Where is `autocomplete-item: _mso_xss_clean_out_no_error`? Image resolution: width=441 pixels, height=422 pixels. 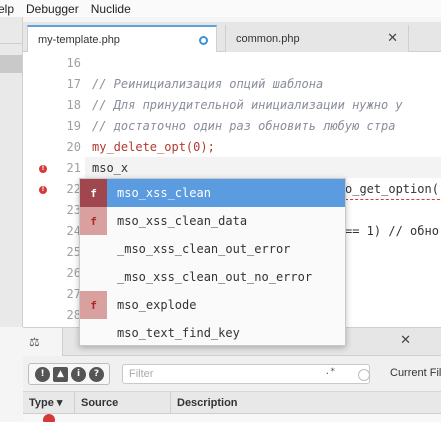
autocomplete-item: _mso_xss_clean_out_no_error is located at coordinates (212, 277).